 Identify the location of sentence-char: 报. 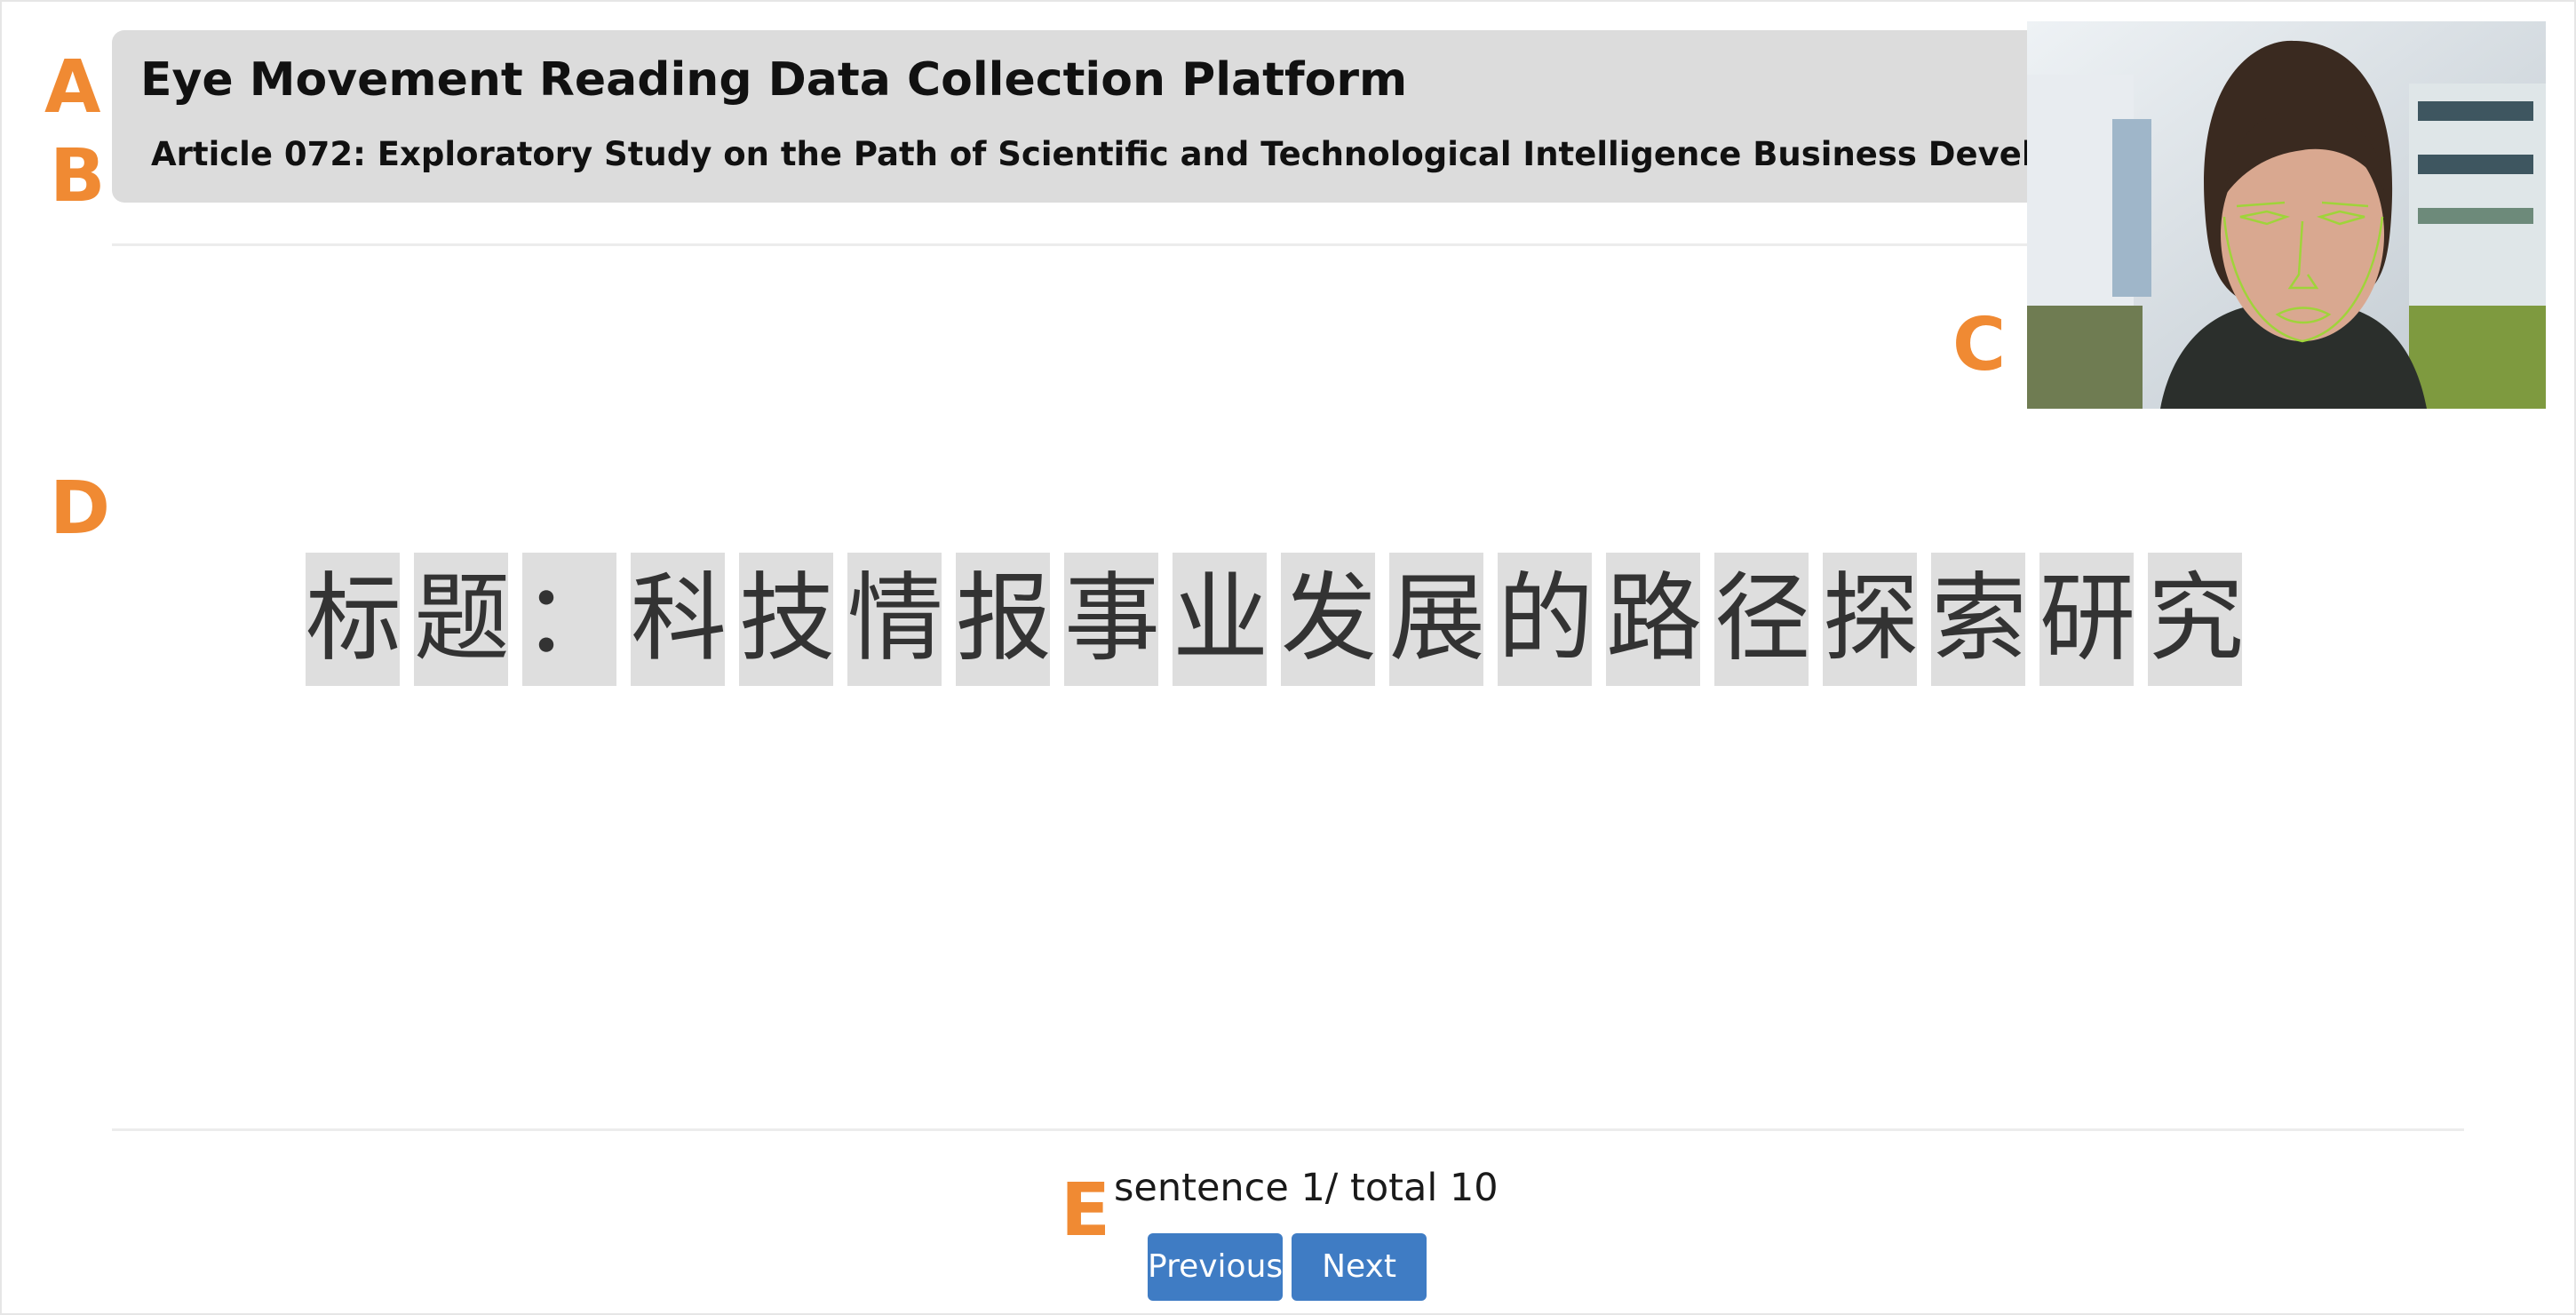
(1004, 619).